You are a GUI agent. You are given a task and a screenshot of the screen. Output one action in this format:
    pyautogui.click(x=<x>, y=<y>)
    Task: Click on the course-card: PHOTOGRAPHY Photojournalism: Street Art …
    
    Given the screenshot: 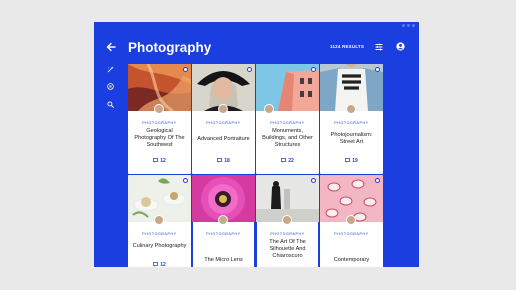 What is the action you would take?
    pyautogui.click(x=351, y=119)
    